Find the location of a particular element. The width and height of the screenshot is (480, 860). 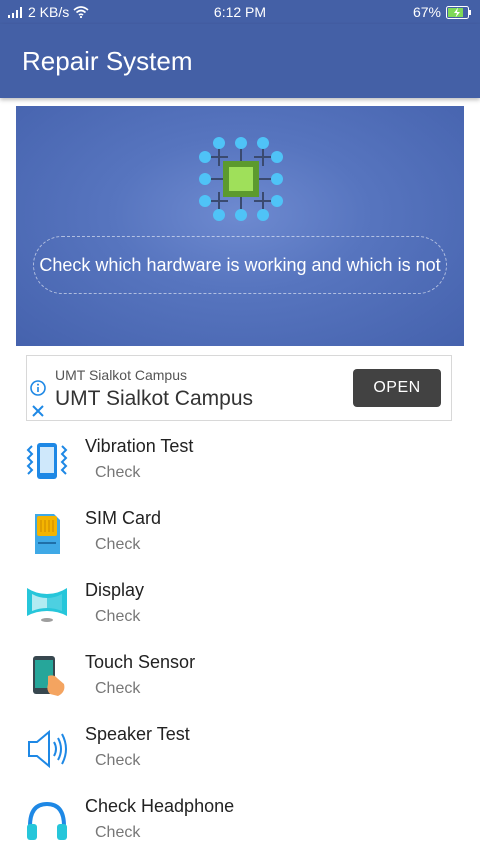

list-item-check-headphone: Check Headphone Check is located at coordinates (240, 824).